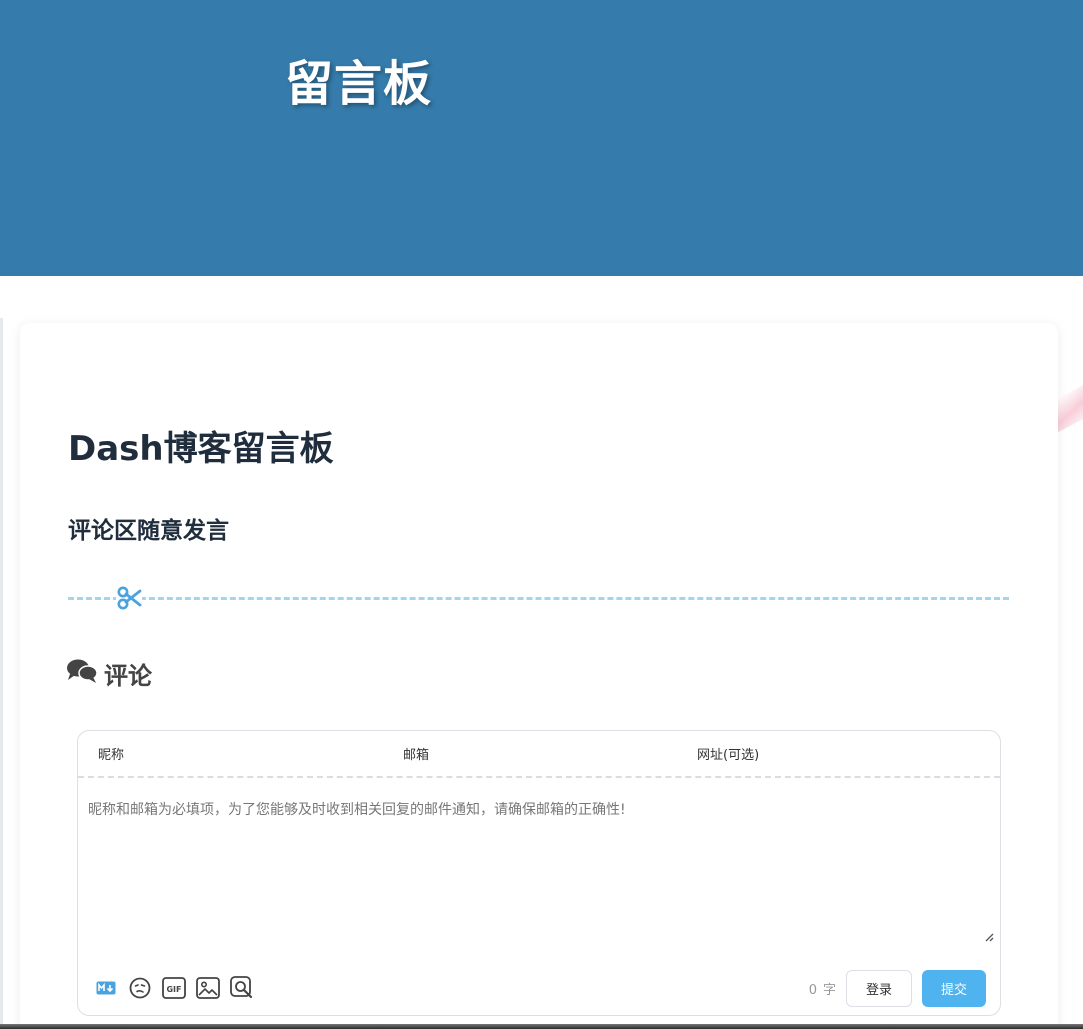 The width and height of the screenshot is (1083, 1029). What do you see at coordinates (538, 598) in the screenshot?
I see `dashed-divider` at bounding box center [538, 598].